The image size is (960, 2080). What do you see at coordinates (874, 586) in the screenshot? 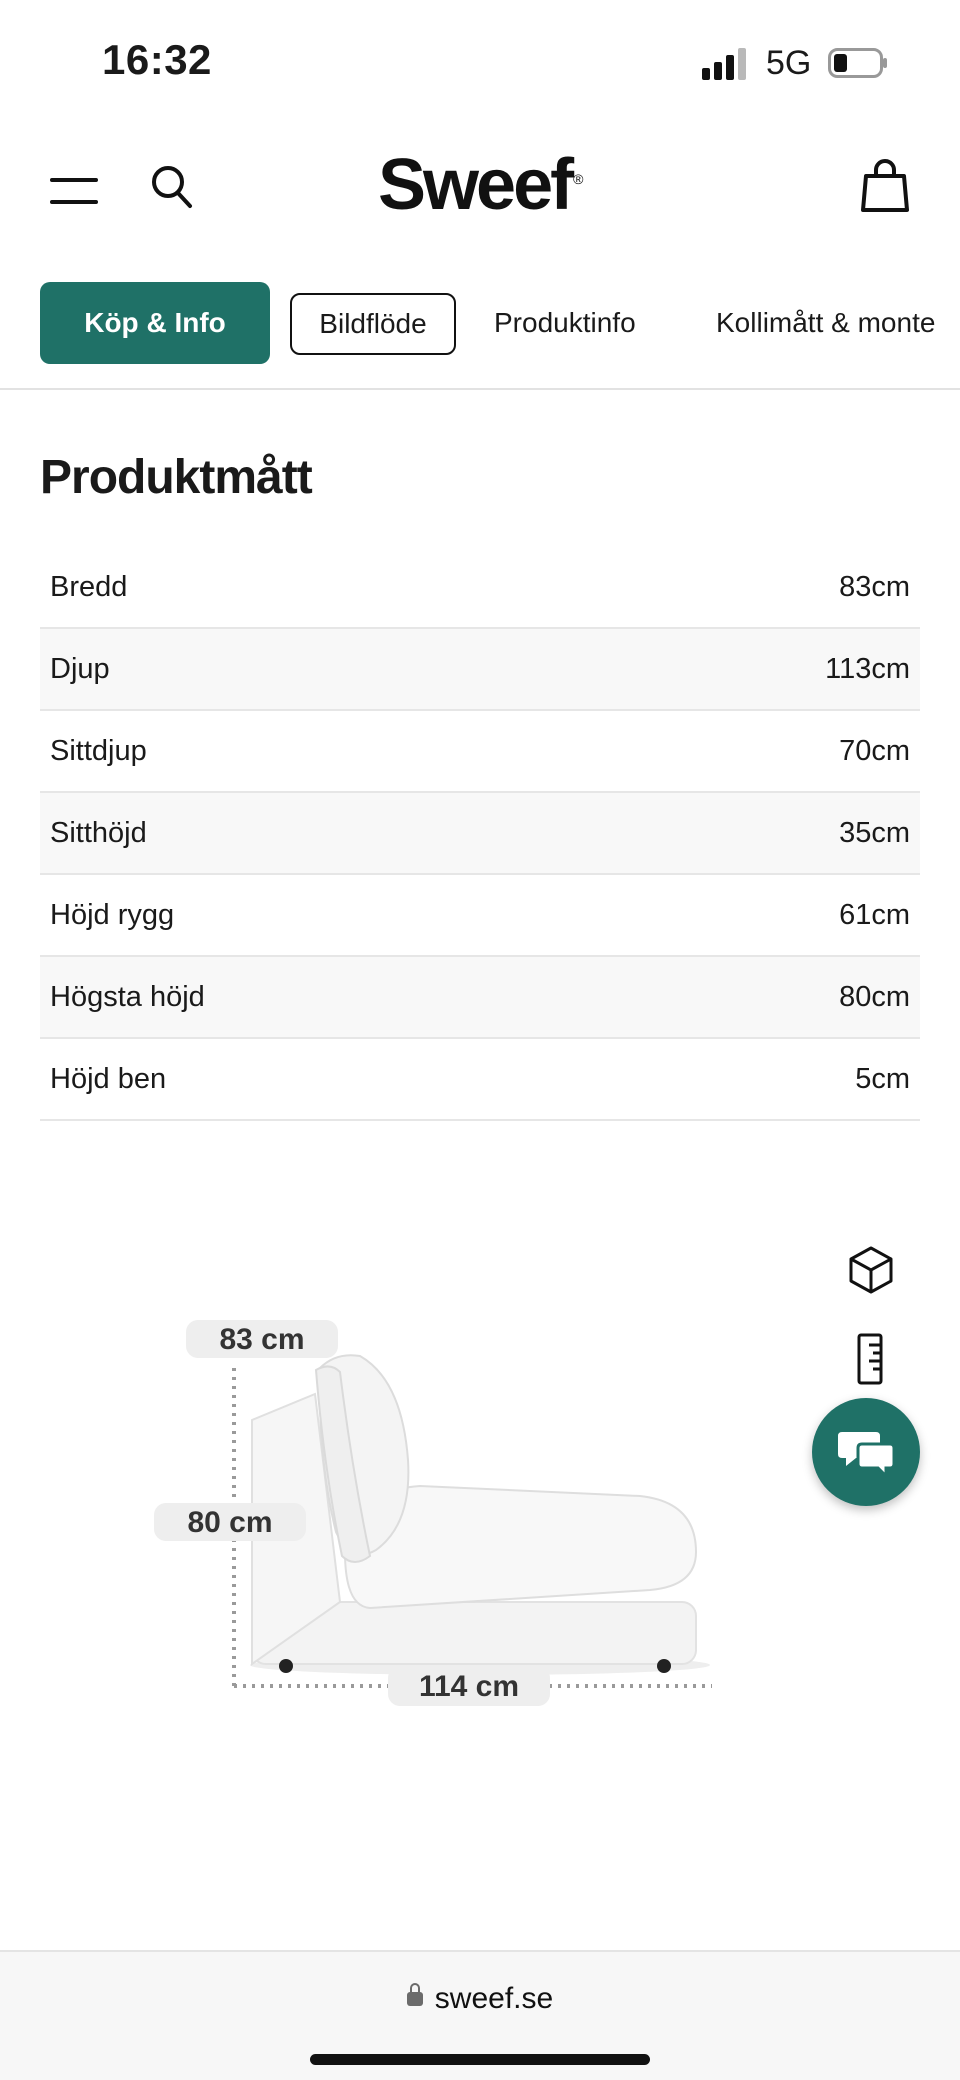
I see `row-value: 83cm` at bounding box center [874, 586].